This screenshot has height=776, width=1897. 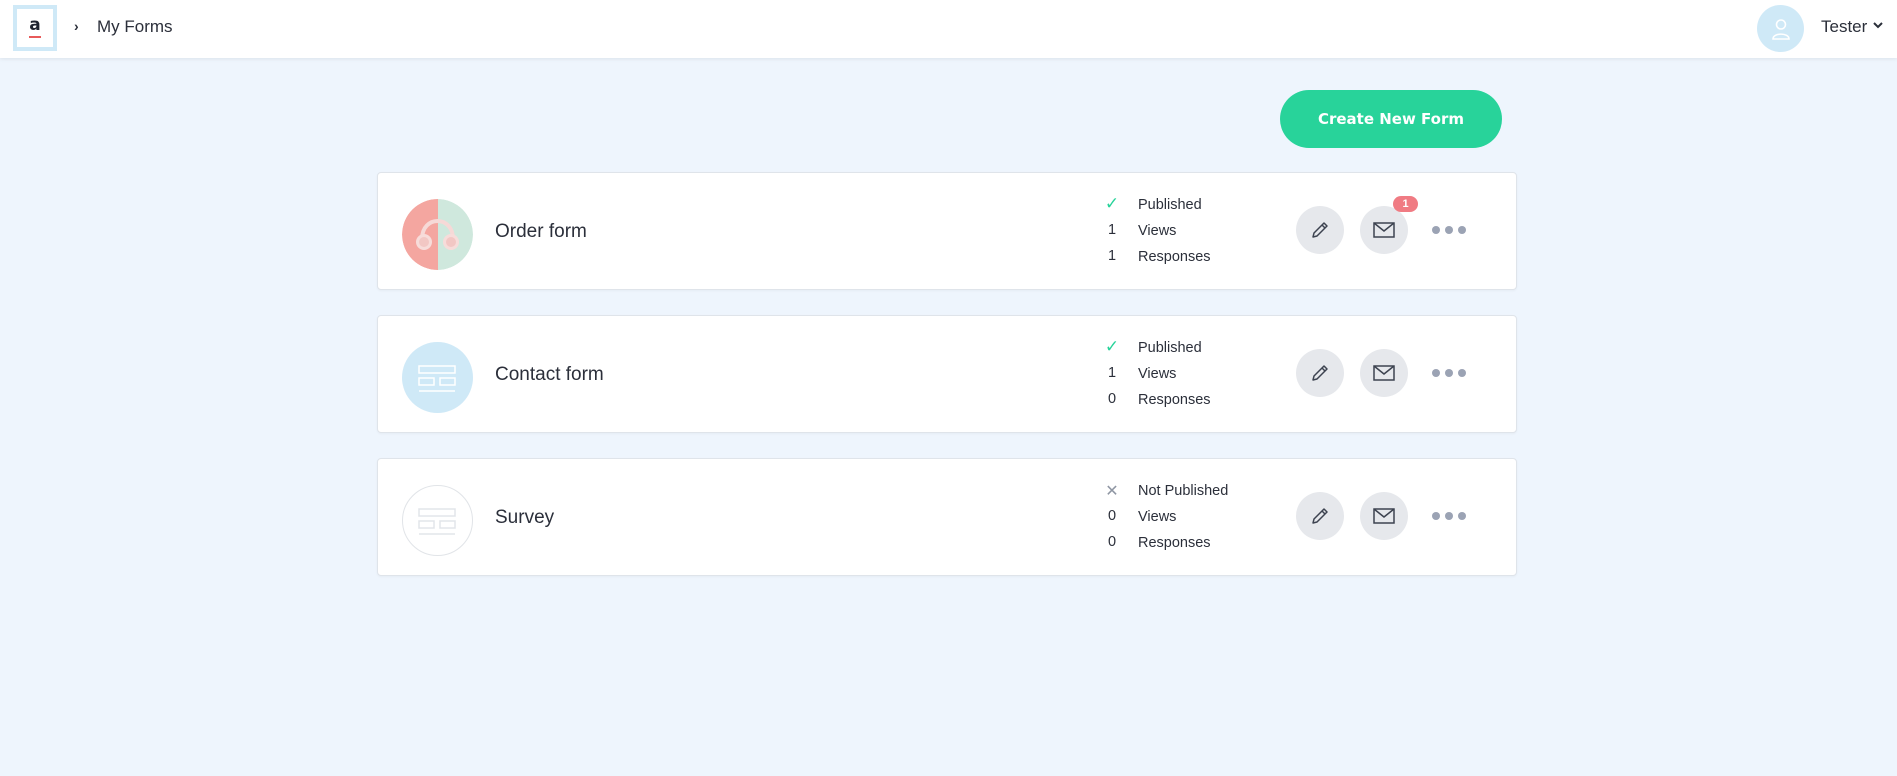 What do you see at coordinates (1405, 204) in the screenshot?
I see `new-responses-badge: 1` at bounding box center [1405, 204].